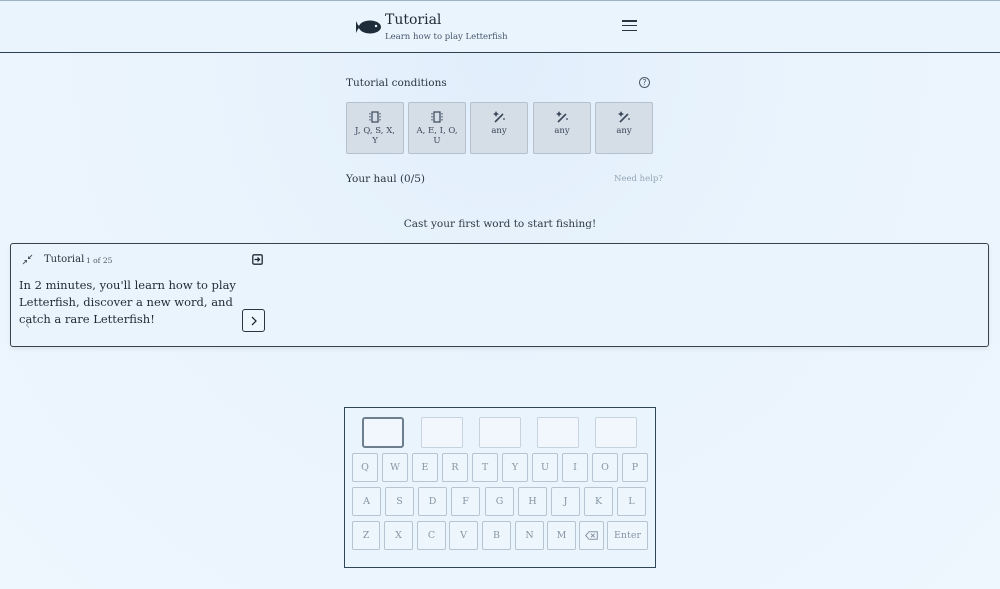 The height and width of the screenshot is (589, 1000). I want to click on hamburger-menu-icon, so click(629, 27).